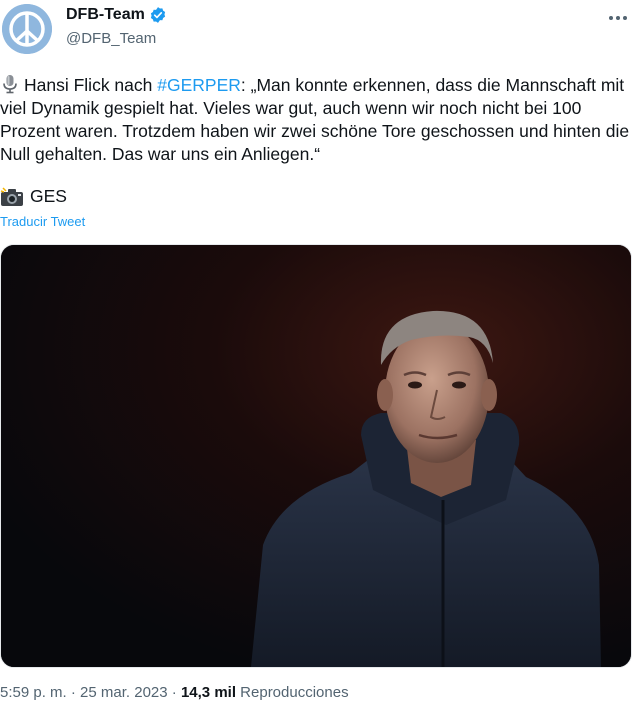 The height and width of the screenshot is (718, 640). What do you see at coordinates (111, 38) in the screenshot?
I see `handle: @DFB_Team` at bounding box center [111, 38].